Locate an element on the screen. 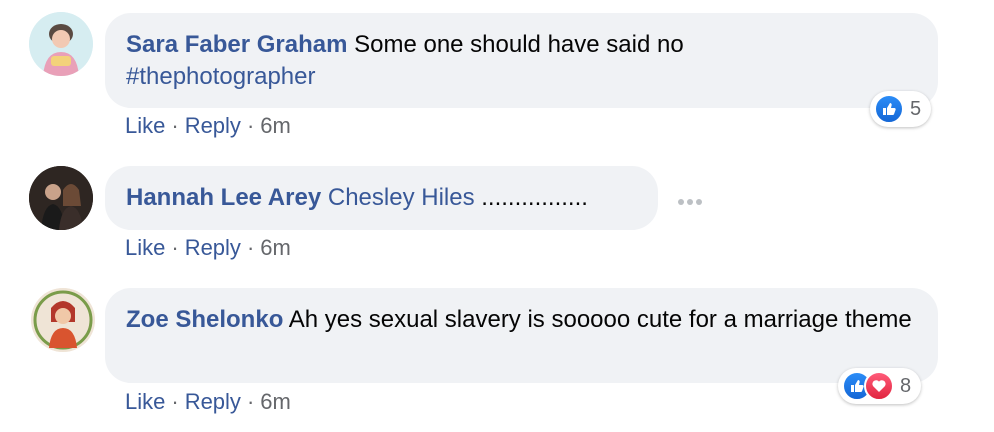  mention-link: Chesley Hiles is located at coordinates (401, 197).